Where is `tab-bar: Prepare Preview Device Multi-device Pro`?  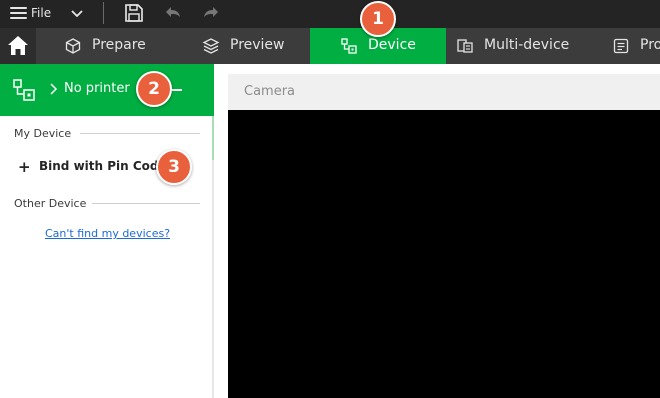
tab-bar: Prepare Preview Device Multi-device Pro is located at coordinates (330, 46).